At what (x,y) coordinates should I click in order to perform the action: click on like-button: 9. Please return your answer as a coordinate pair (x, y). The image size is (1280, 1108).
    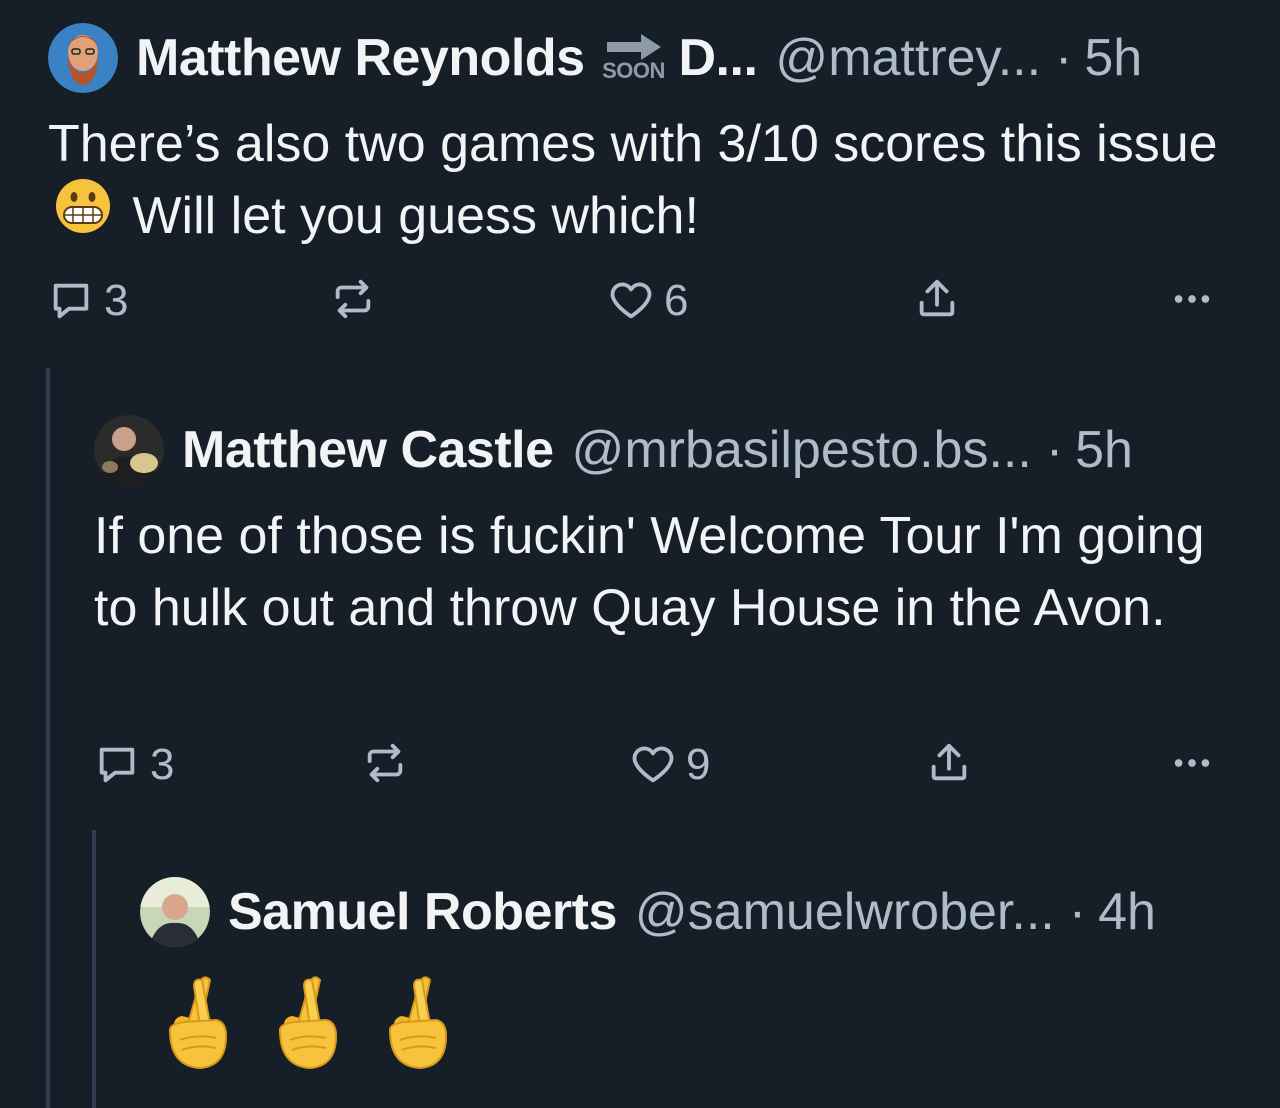
    Looking at the image, I should click on (670, 765).